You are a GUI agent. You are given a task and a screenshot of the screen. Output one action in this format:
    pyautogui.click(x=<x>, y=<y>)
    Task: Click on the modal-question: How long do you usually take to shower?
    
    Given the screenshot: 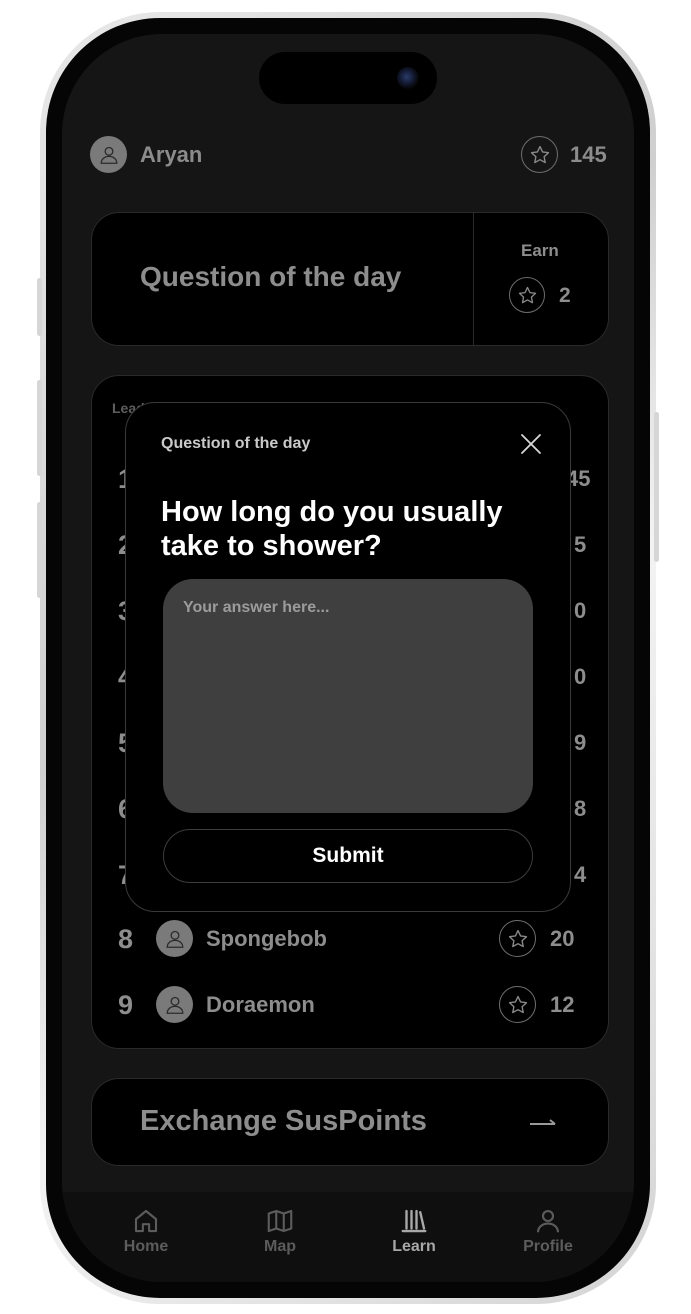 What is the action you would take?
    pyautogui.click(x=332, y=529)
    